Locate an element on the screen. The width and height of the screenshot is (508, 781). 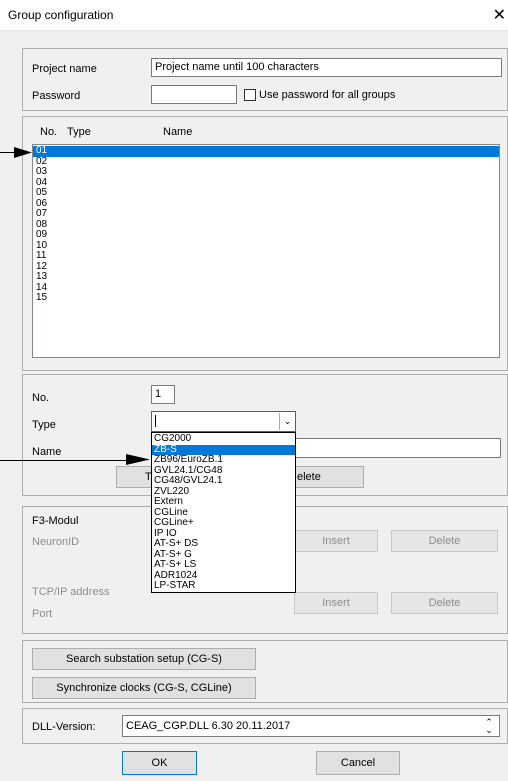
type-select is located at coordinates (223, 421).